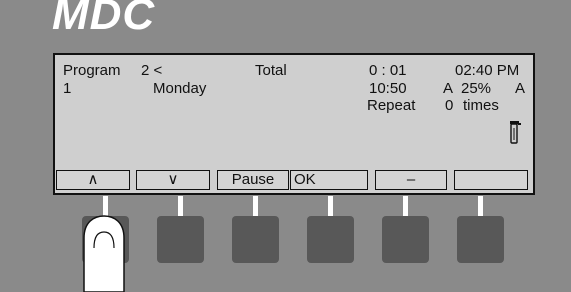  Describe the element at coordinates (104, 253) in the screenshot. I see `finger-icon` at that location.